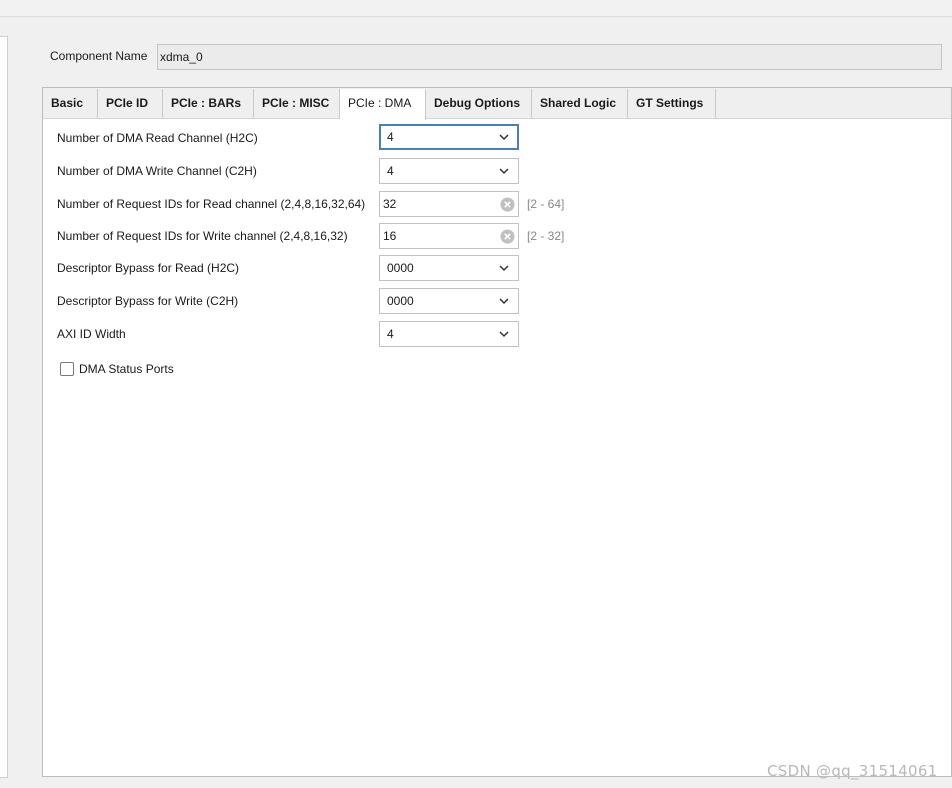 The image size is (952, 788). I want to click on axi-id-width-label: AXI ID Width, so click(91, 334).